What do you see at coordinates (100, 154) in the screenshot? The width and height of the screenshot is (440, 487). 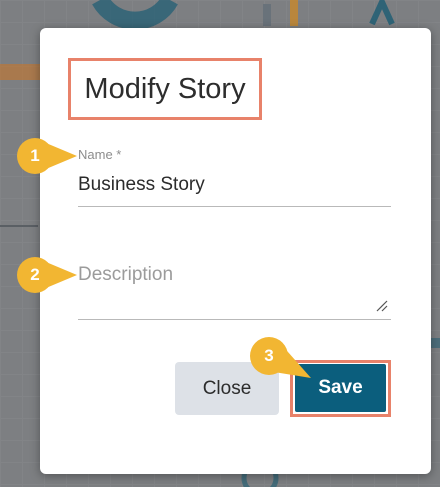 I see `name-field-label: Name *` at bounding box center [100, 154].